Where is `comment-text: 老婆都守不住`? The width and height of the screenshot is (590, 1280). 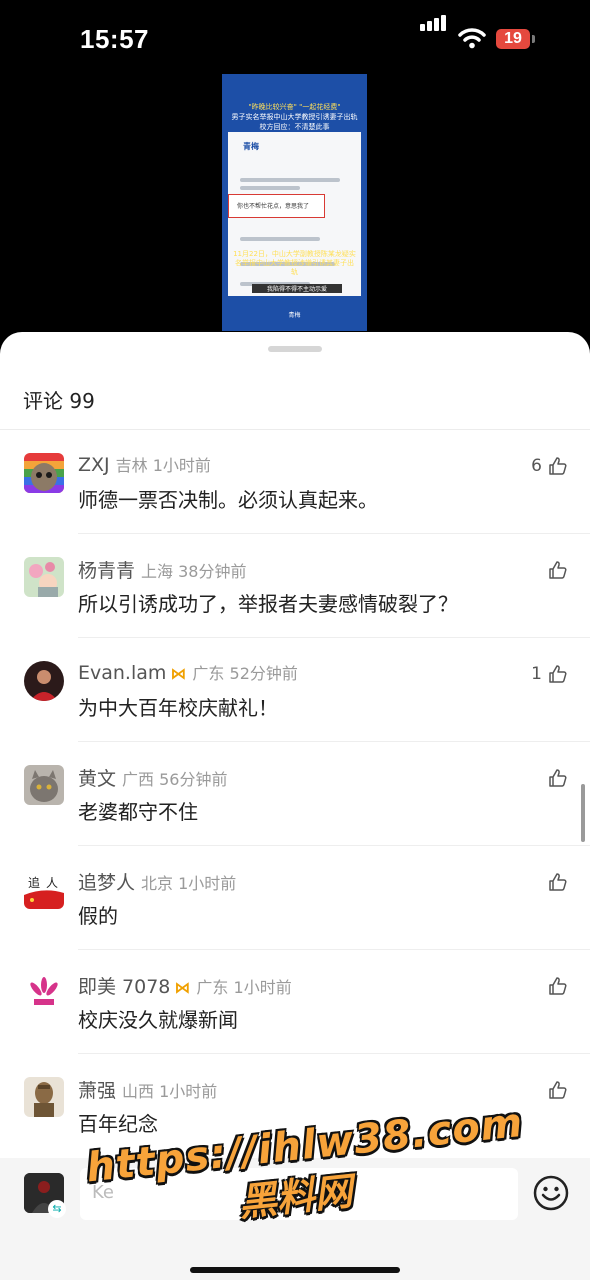
comment-text: 老婆都守不住 is located at coordinates (138, 812).